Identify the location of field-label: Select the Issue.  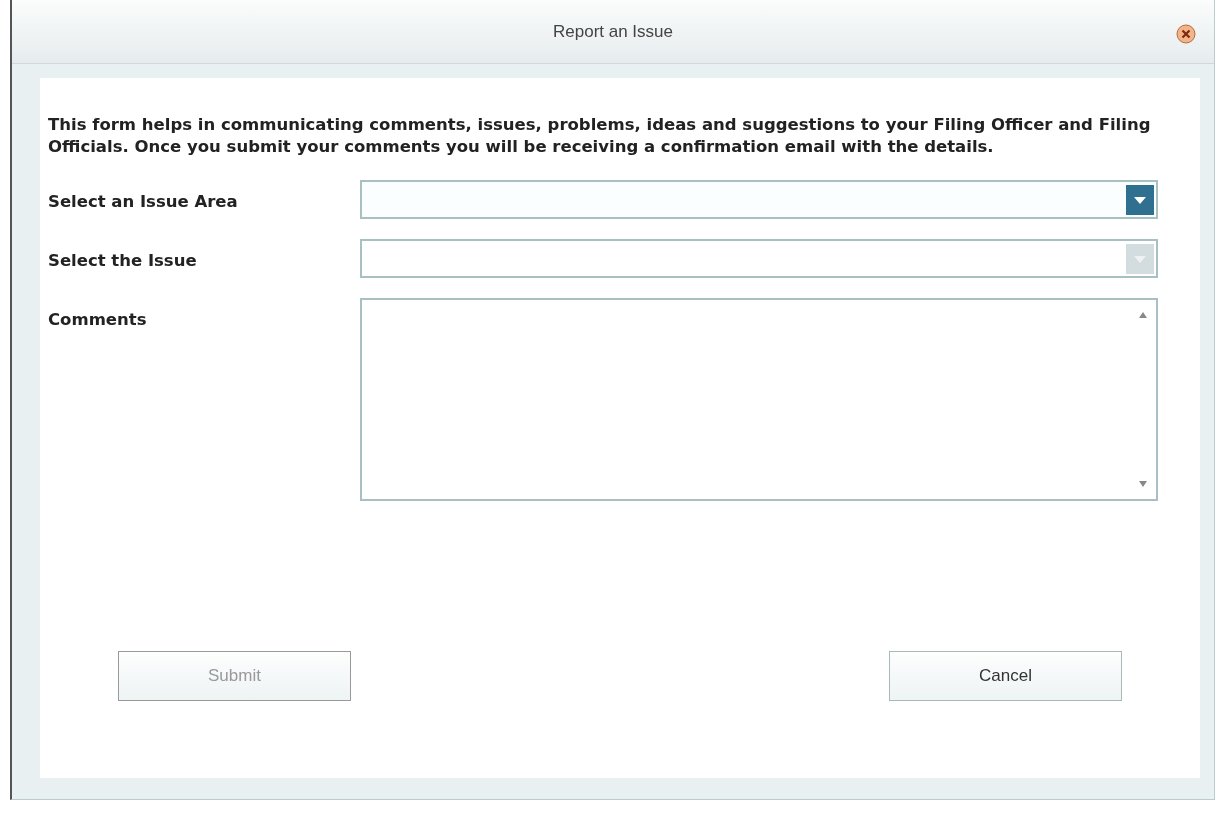
(123, 261).